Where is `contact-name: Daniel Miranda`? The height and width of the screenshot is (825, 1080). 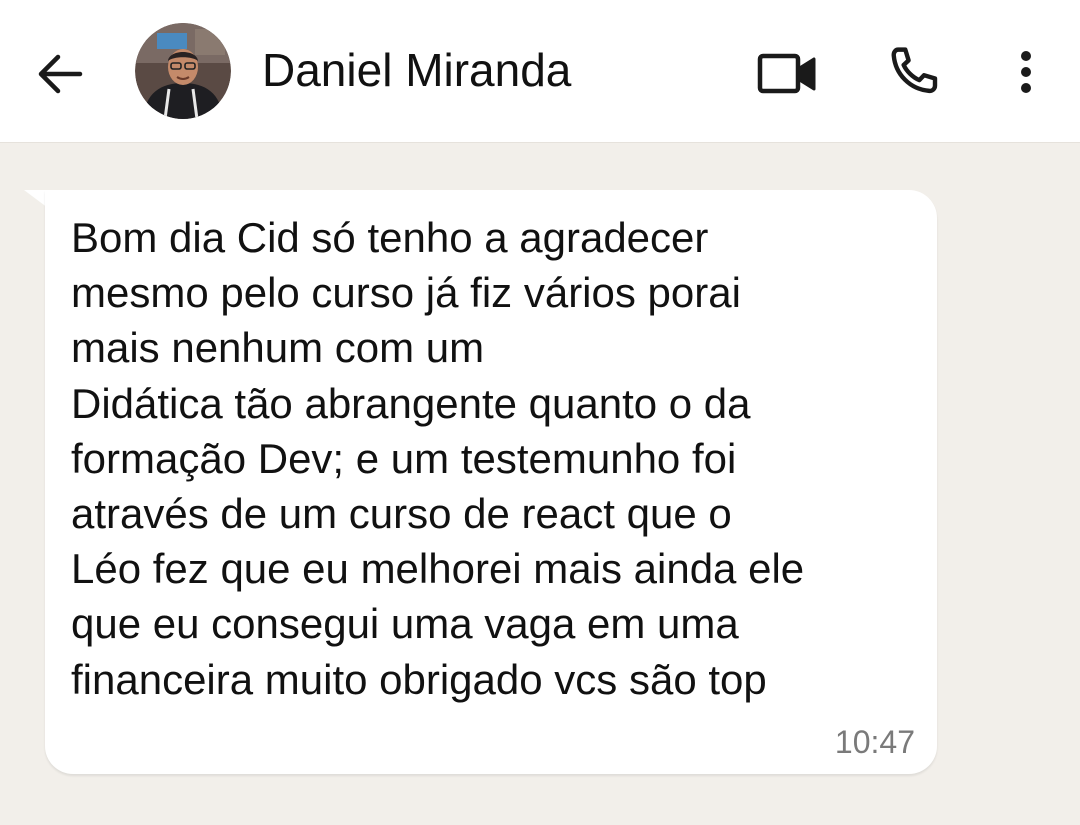 contact-name: Daniel Miranda is located at coordinates (416, 70).